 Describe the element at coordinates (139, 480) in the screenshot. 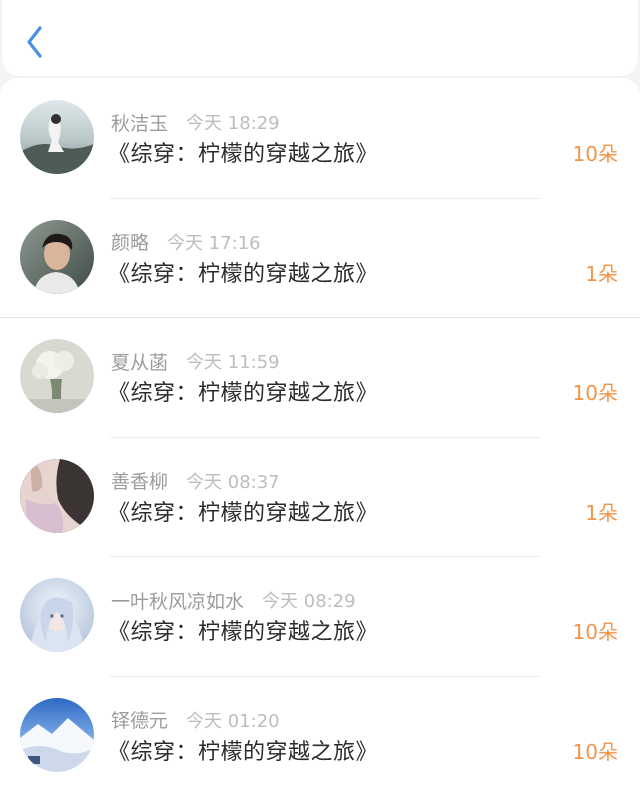

I see `user-name: 善香柳` at that location.